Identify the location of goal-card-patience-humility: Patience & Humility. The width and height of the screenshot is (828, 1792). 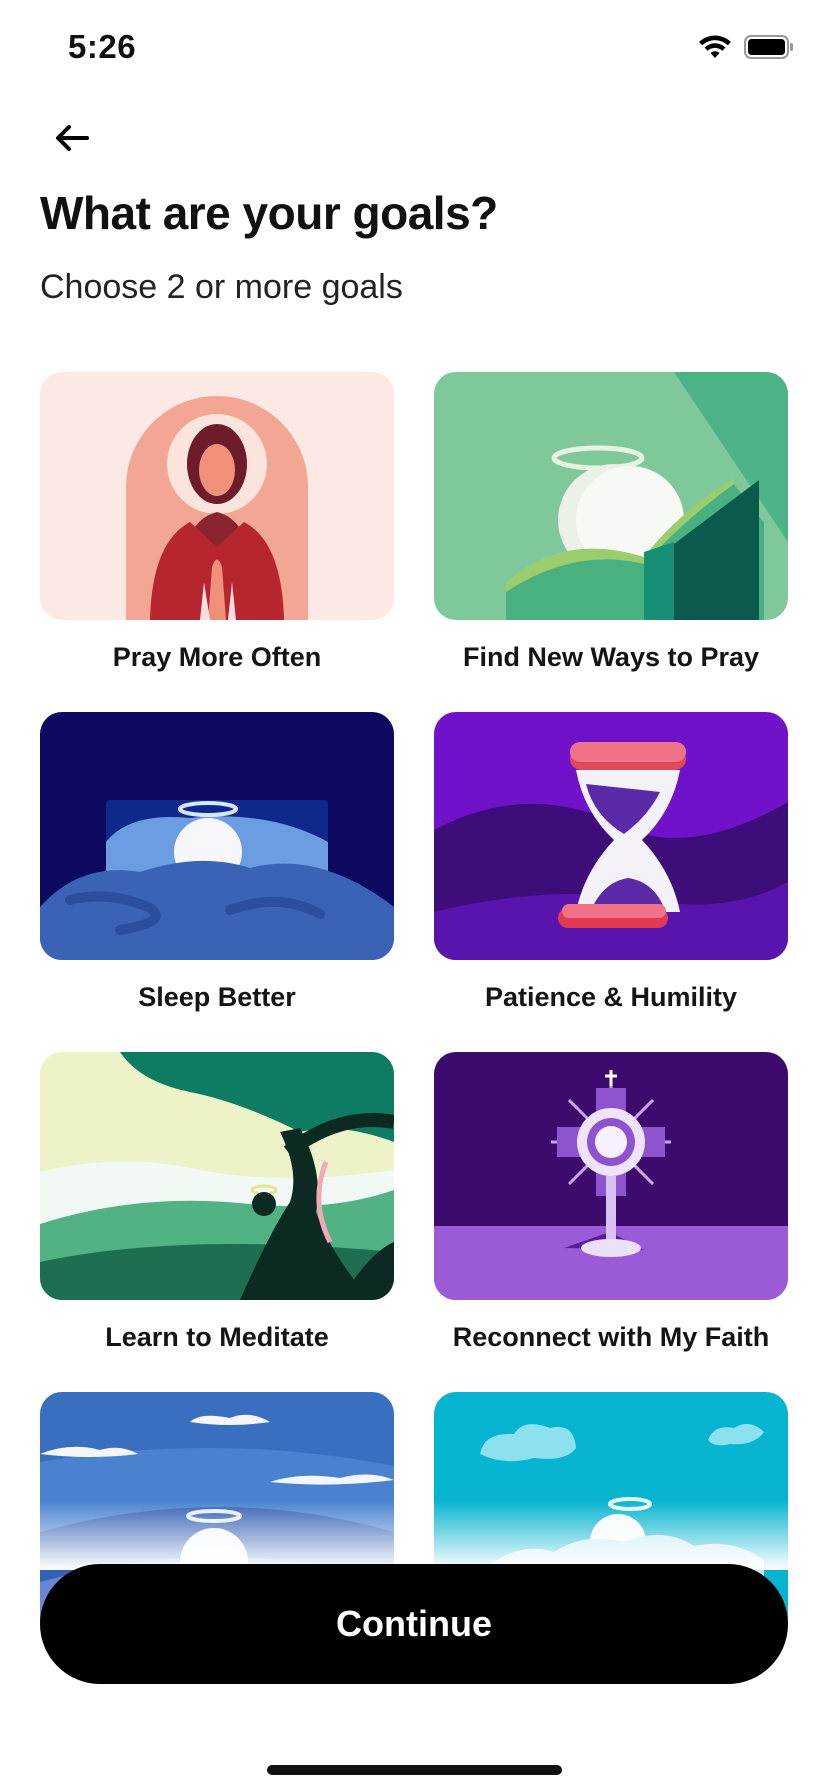
(611, 862).